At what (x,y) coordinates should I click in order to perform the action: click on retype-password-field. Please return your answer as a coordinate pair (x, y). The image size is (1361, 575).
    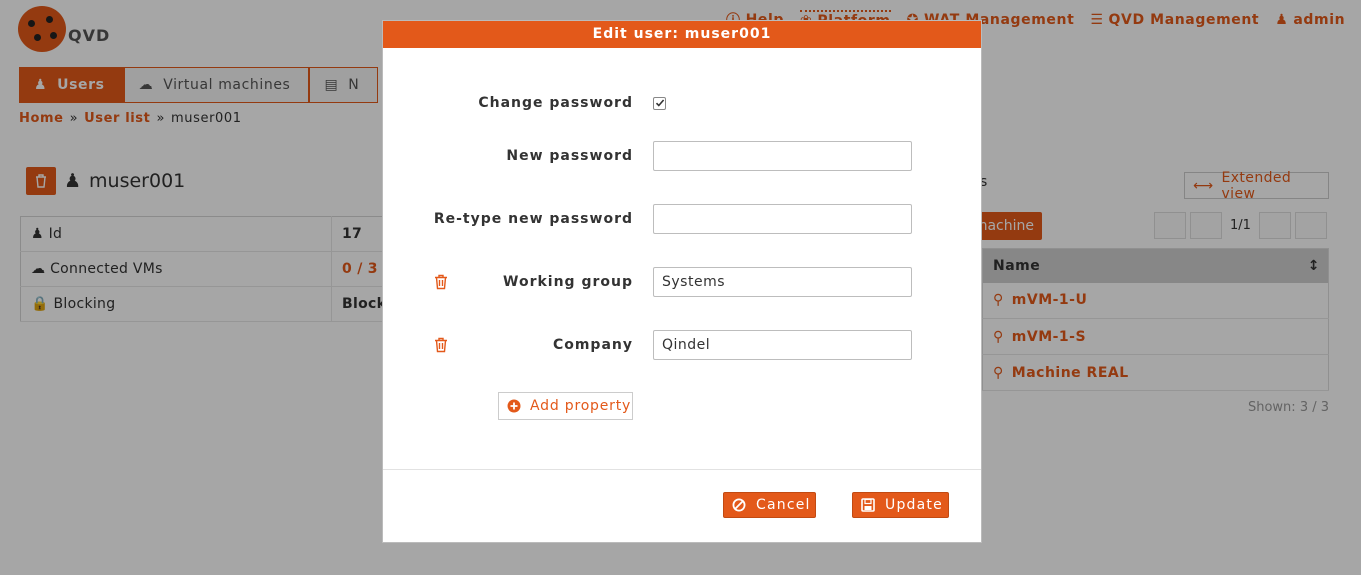
    Looking at the image, I should click on (782, 219).